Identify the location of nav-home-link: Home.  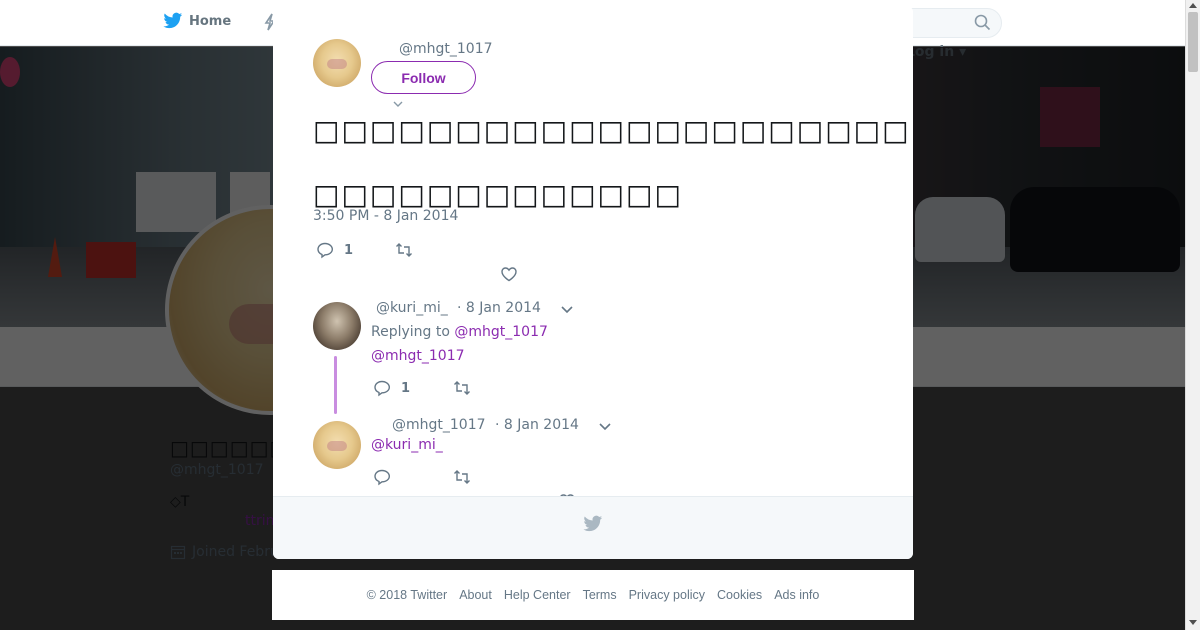
(197, 21).